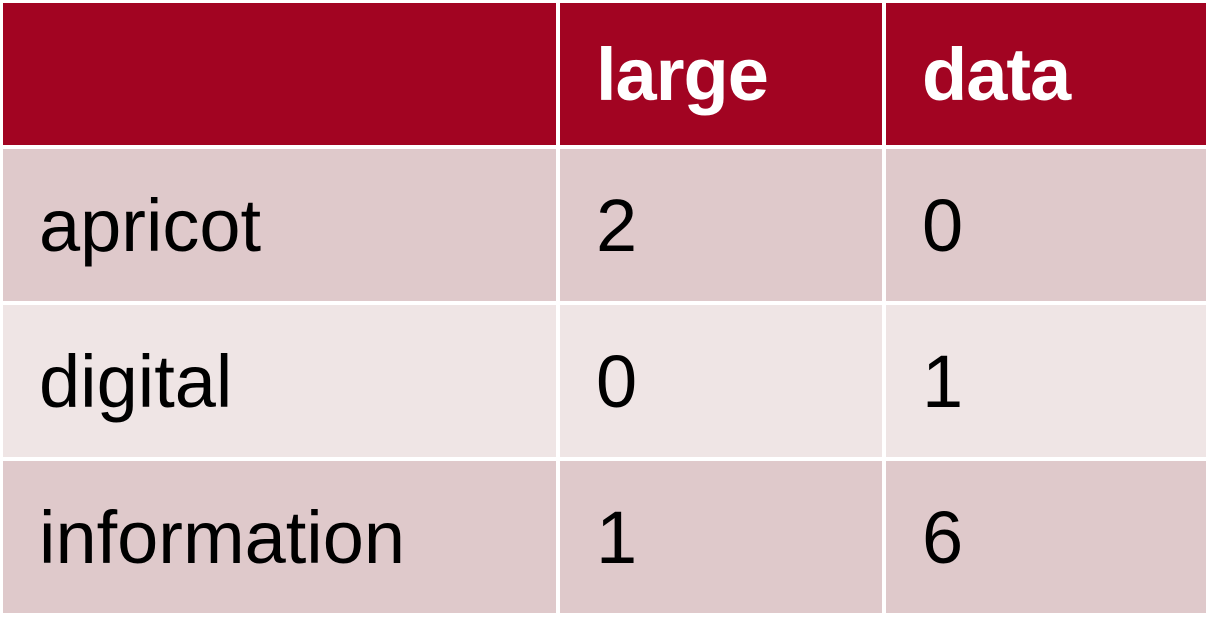  I want to click on header-cell-data: data, so click(1046, 74).